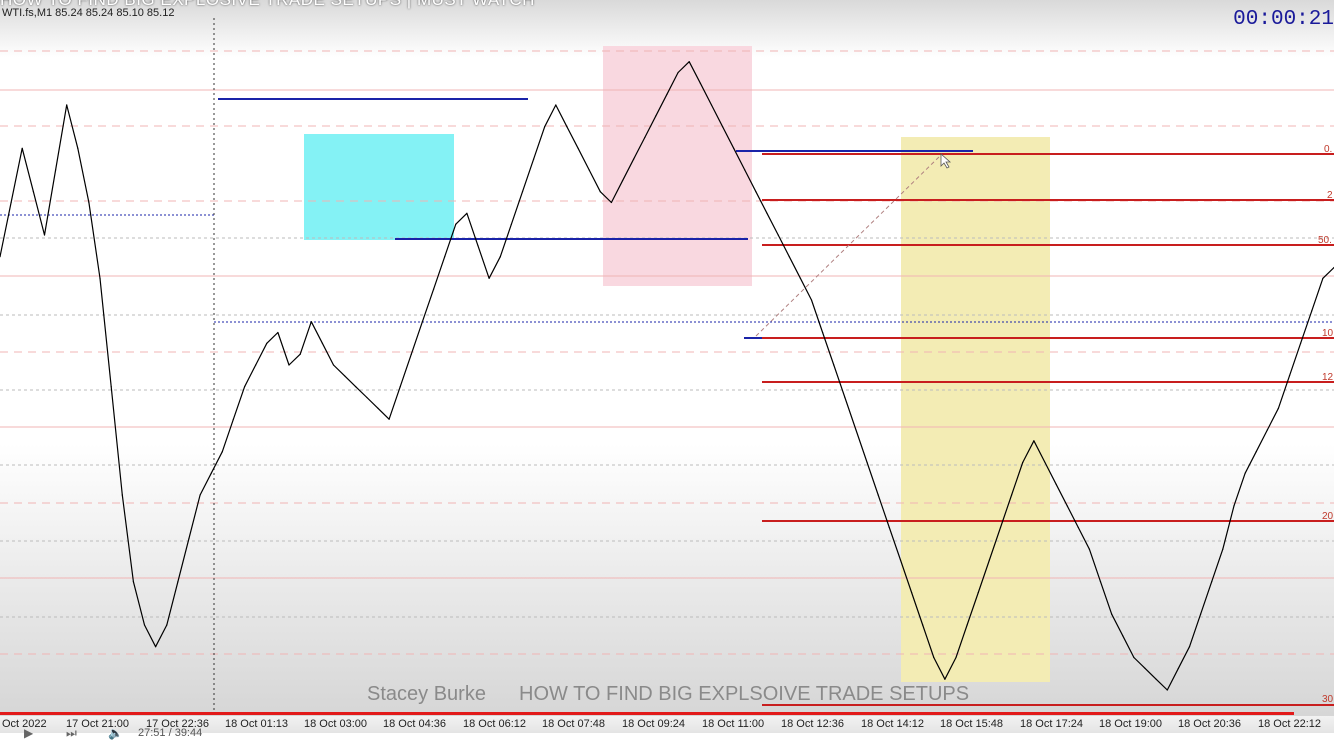  Describe the element at coordinates (379, 187) in the screenshot. I see `zone-cyan` at that location.